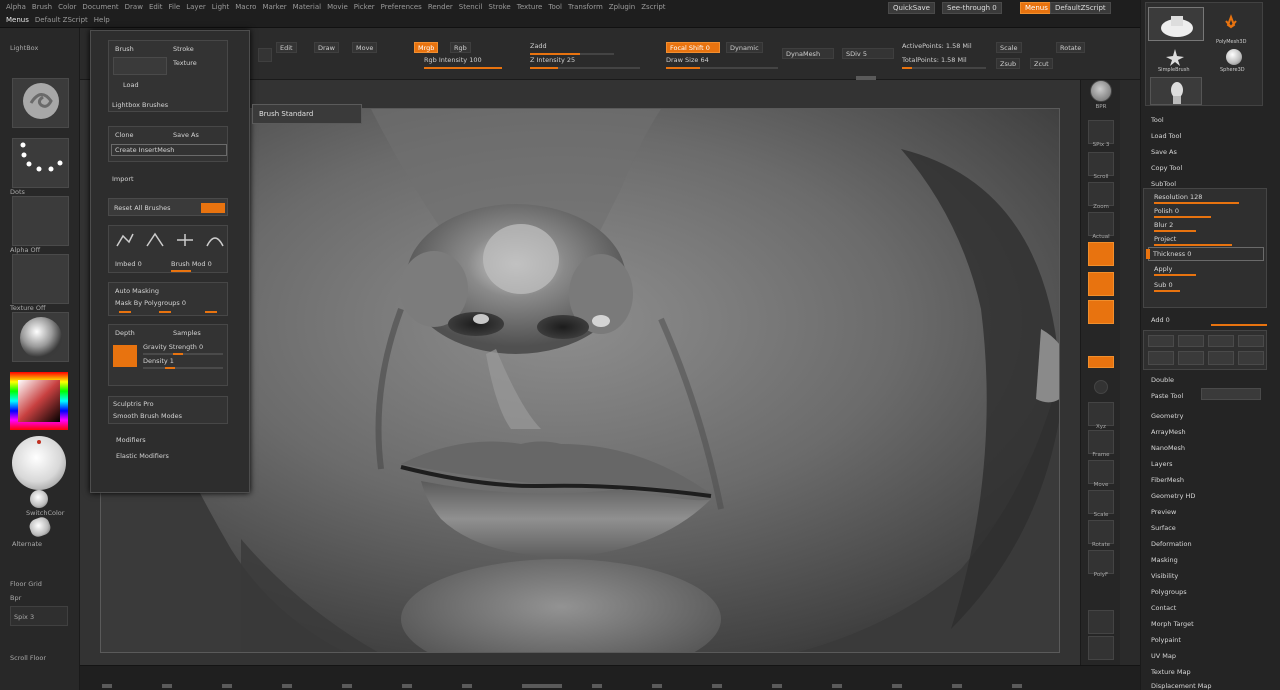 The height and width of the screenshot is (690, 1280). I want to click on transp-icon, so click(1101, 622).